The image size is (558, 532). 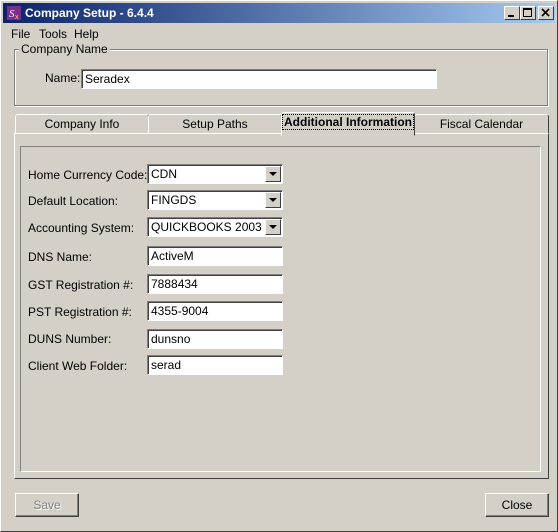 I want to click on svg-text: x, so click(x=17, y=17).